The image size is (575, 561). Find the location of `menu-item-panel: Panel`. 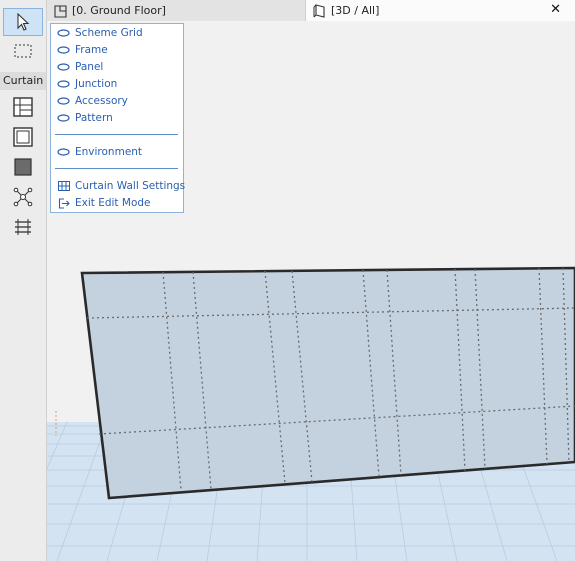

menu-item-panel: Panel is located at coordinates (80, 67).